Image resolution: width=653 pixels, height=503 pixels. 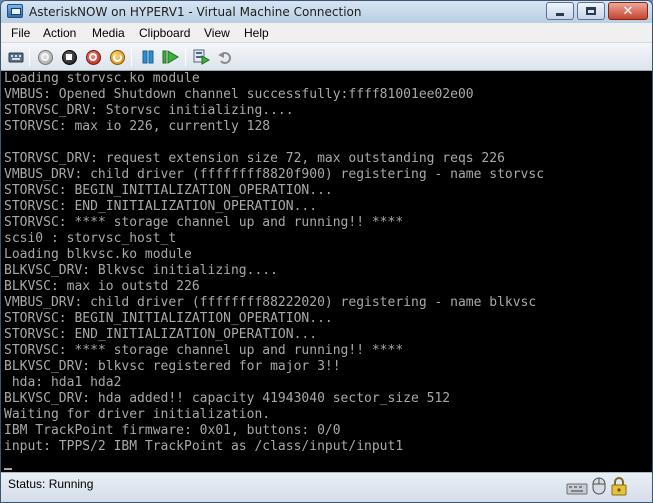 What do you see at coordinates (90, 238) in the screenshot?
I see `console-line: scsi0 : storvsc_host_t` at bounding box center [90, 238].